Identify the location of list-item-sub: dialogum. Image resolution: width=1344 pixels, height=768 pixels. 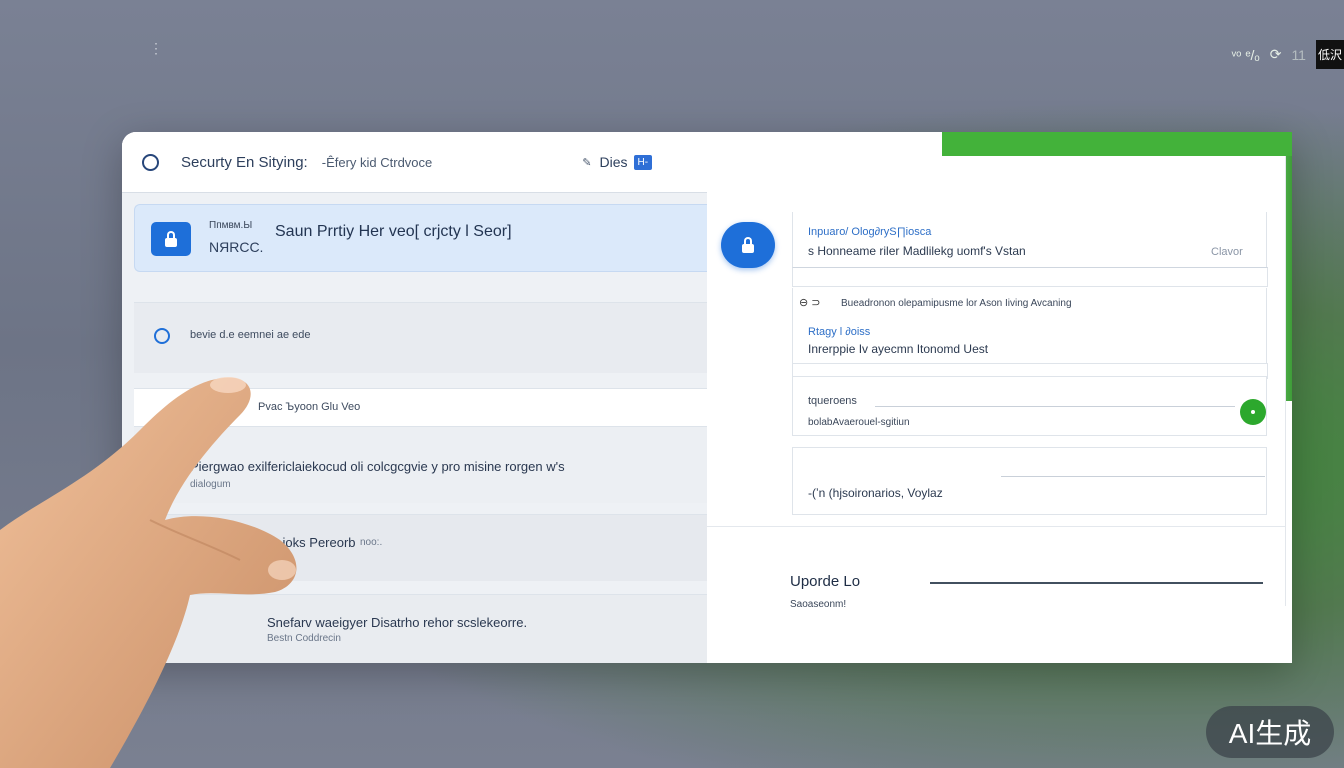
(210, 484).